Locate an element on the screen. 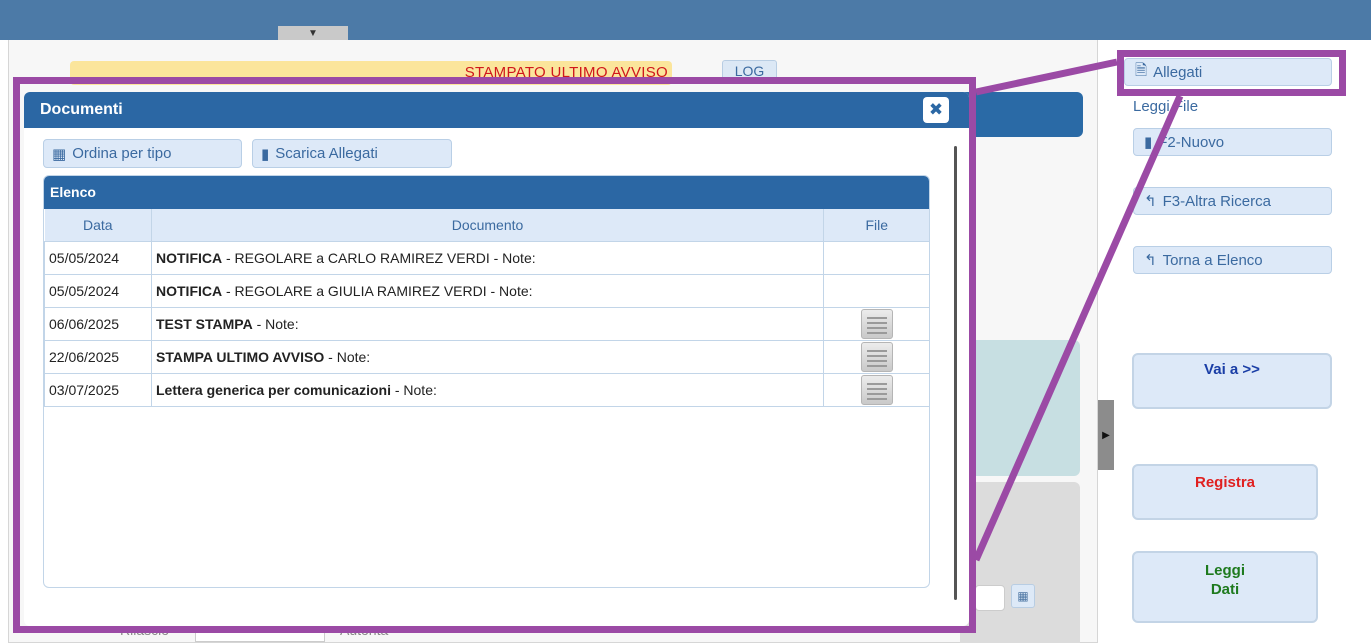  leggi-dati-line1: Leggi is located at coordinates (1225, 570).